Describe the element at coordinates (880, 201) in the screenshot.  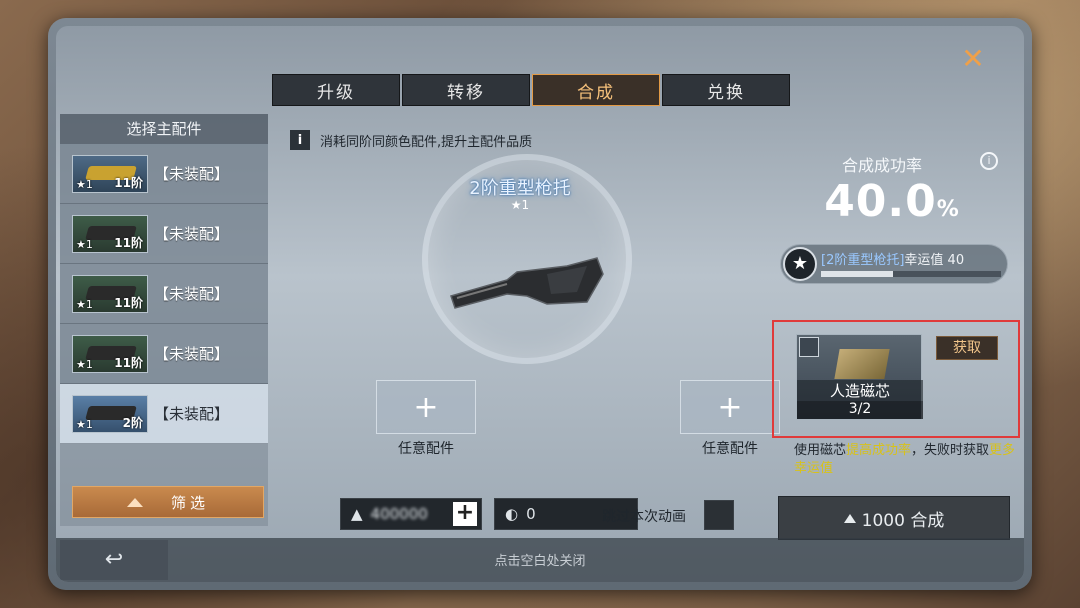
I see `rate-number: 40.0` at that location.